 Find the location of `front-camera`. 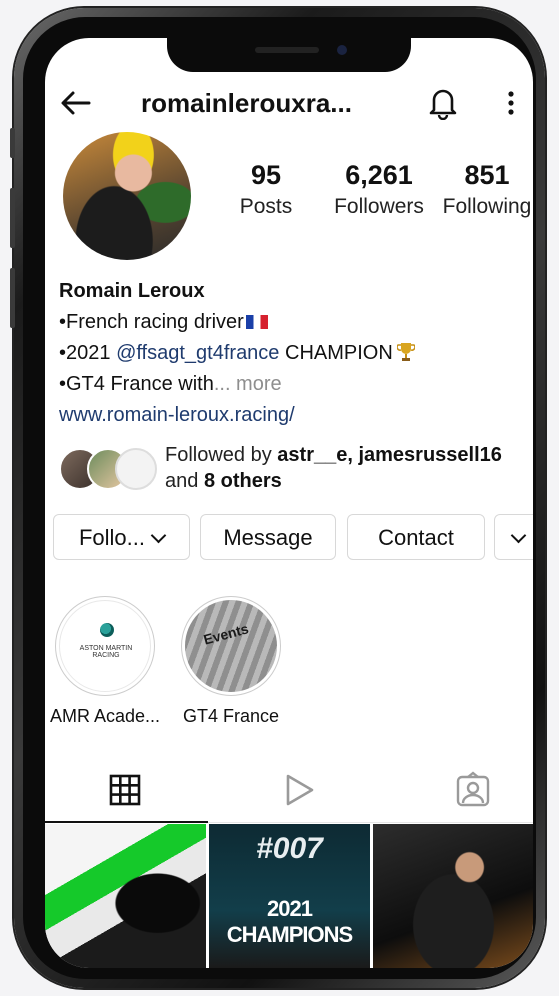

front-camera is located at coordinates (342, 50).